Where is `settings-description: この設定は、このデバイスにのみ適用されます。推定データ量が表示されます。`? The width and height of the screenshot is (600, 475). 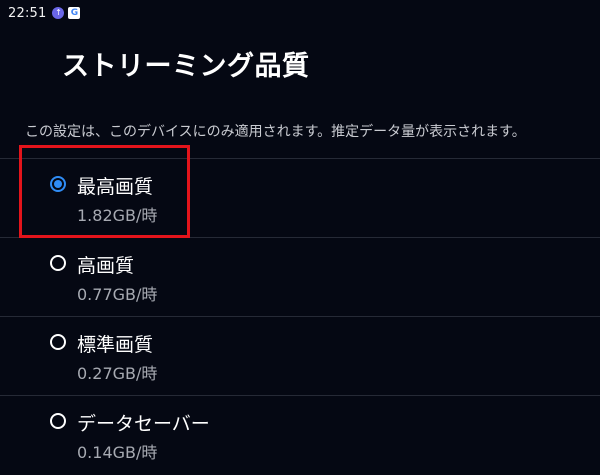 settings-description: この設定は、このデバイスにのみ適用されます。推定データ量が表示されます。 is located at coordinates (275, 132).